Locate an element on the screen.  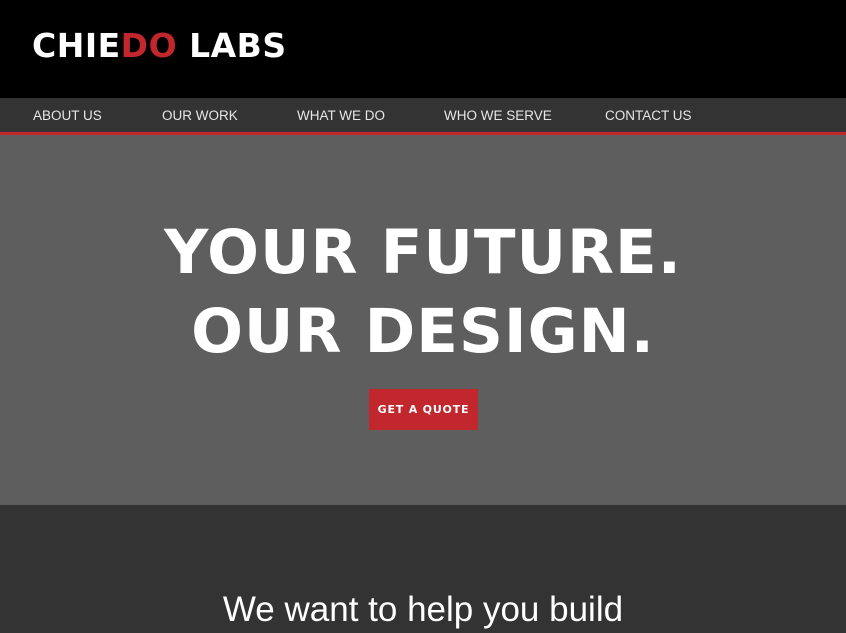
logo-text-part2: LABS is located at coordinates (232, 45).